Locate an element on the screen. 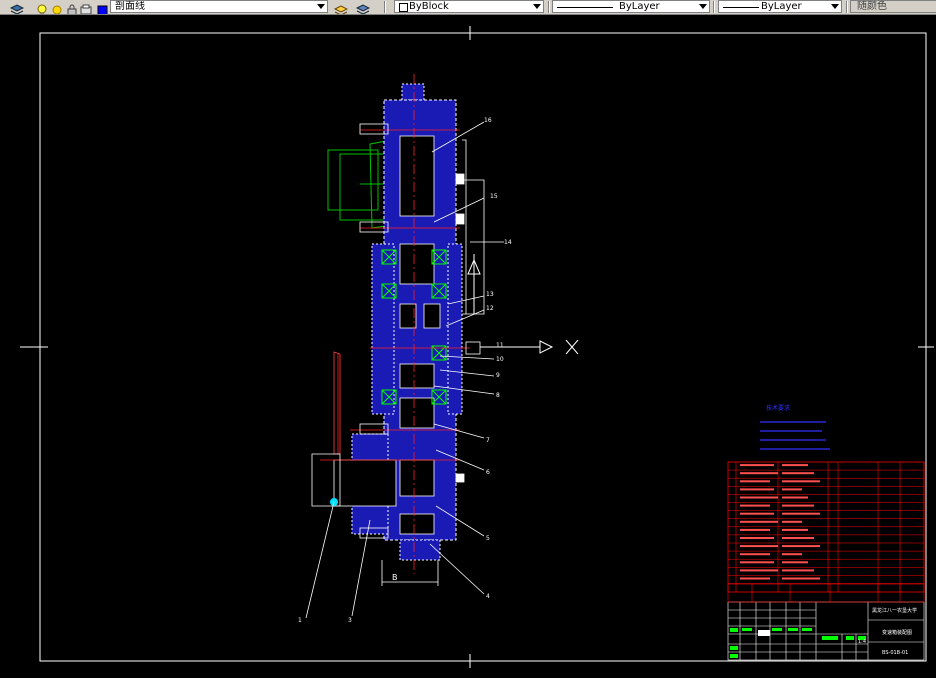 Image resolution: width=936 pixels, height=678 pixels. linetype-preview is located at coordinates (585, 7).